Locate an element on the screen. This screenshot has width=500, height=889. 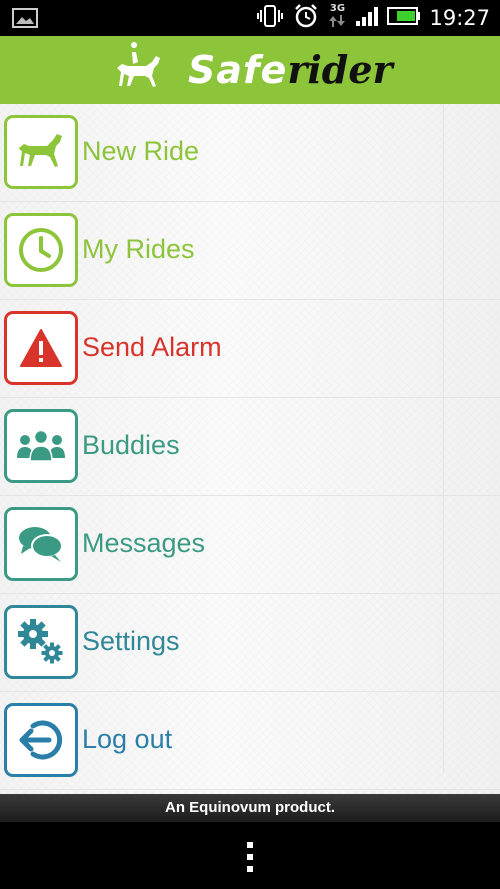
system-nav-bar is located at coordinates (250, 855).